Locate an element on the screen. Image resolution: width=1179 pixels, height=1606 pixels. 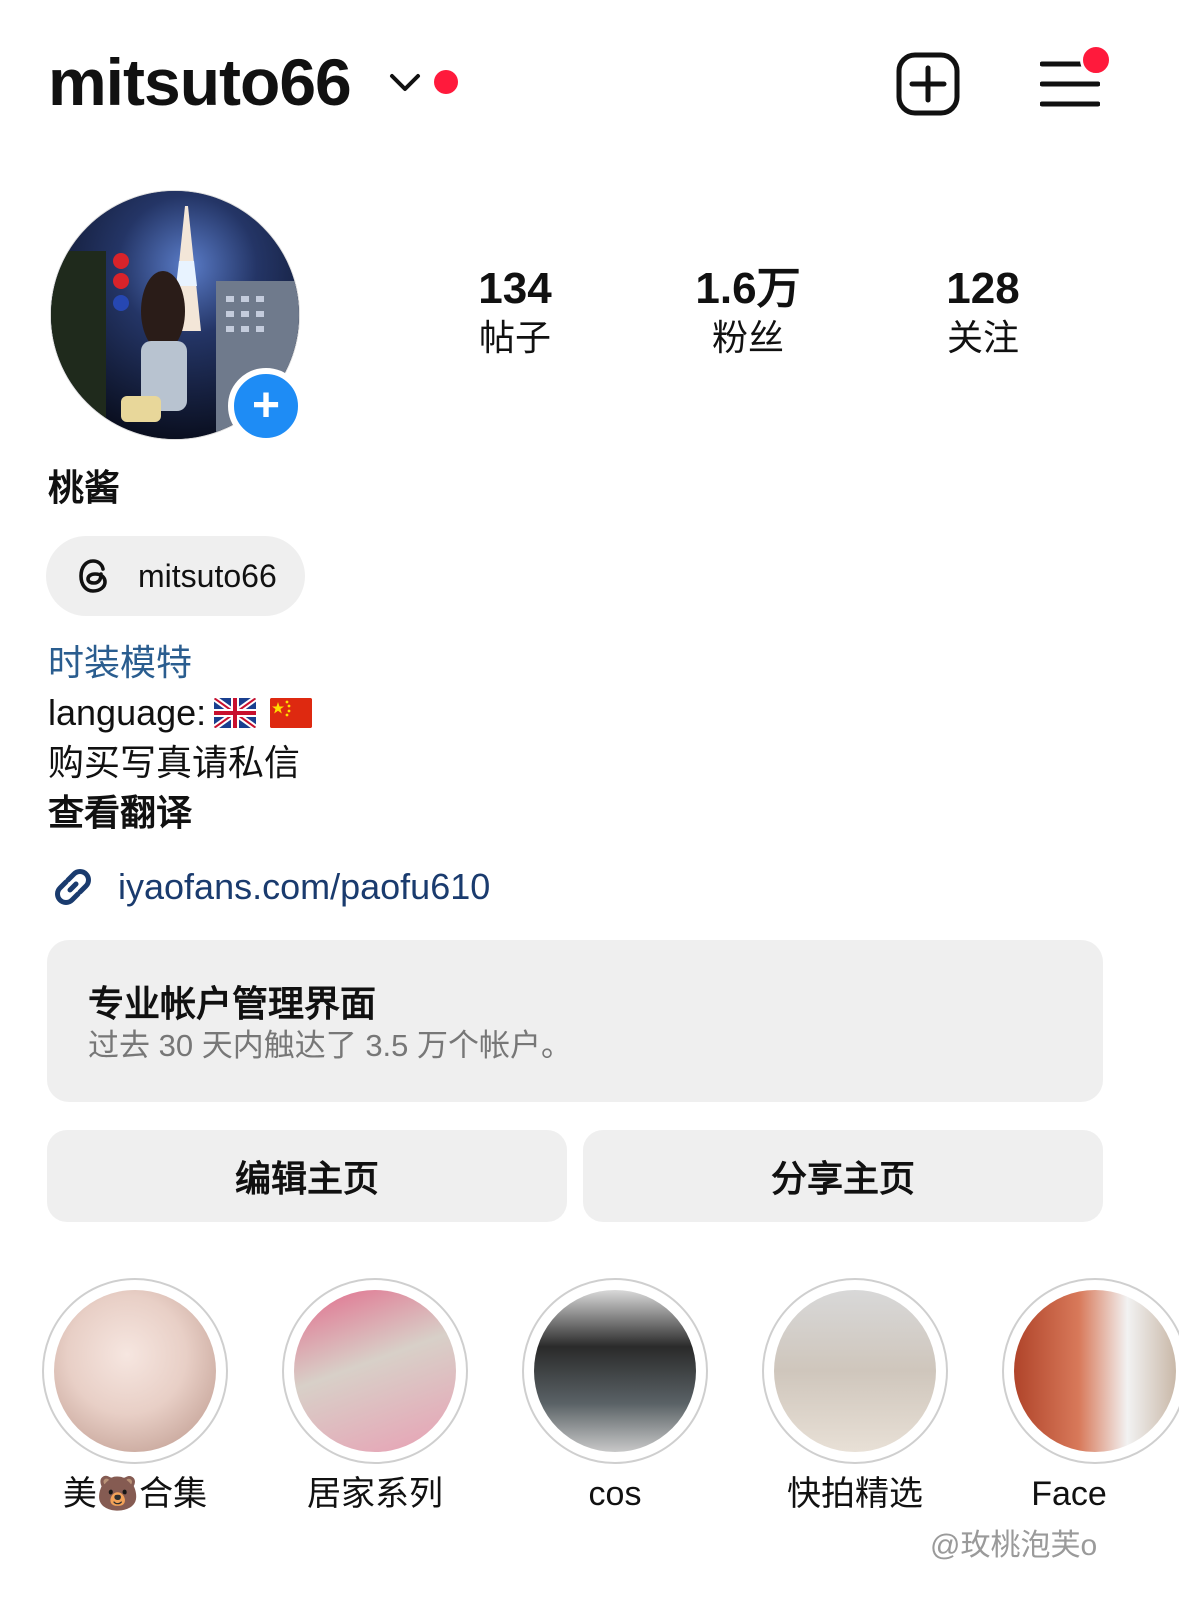
profile-category: 时装模特 is located at coordinates (120, 662).